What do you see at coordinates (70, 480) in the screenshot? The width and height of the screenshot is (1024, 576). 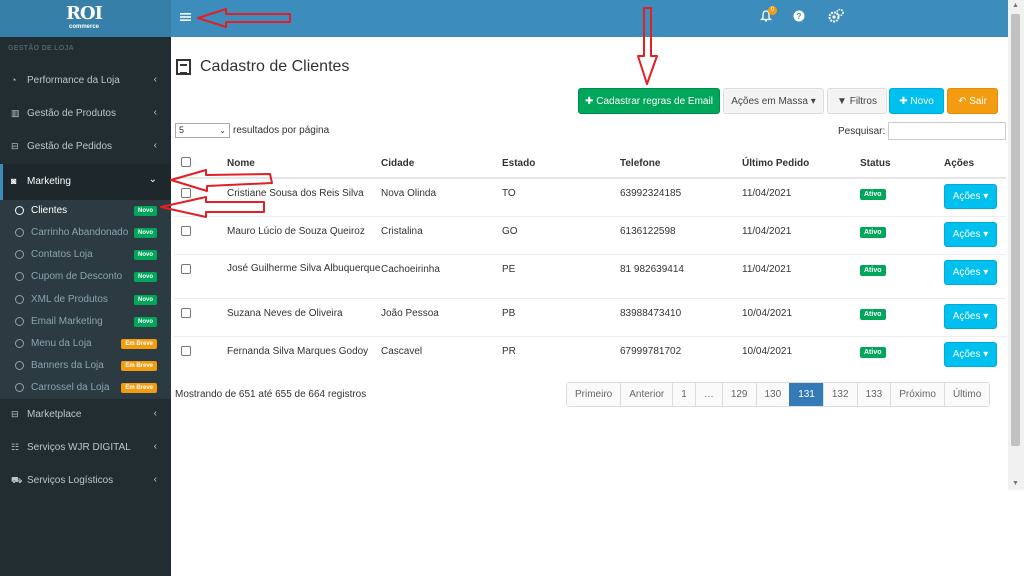 I see `sidebar-item-label: Serviços Logísticos` at bounding box center [70, 480].